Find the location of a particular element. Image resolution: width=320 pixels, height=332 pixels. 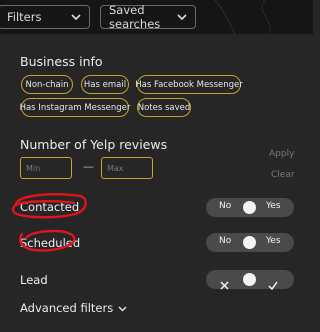

advanced-filters-button: Advanced filters is located at coordinates (73, 308).